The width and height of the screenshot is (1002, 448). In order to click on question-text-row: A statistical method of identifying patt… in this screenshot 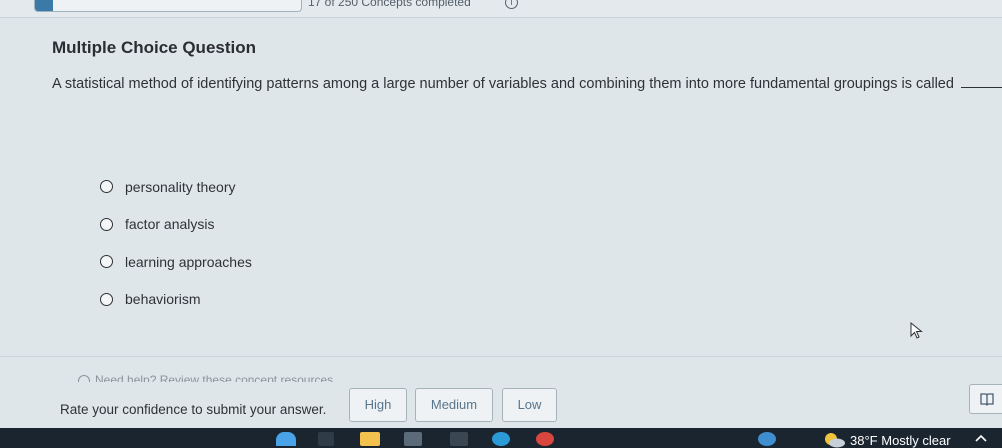, I will do `click(527, 84)`.